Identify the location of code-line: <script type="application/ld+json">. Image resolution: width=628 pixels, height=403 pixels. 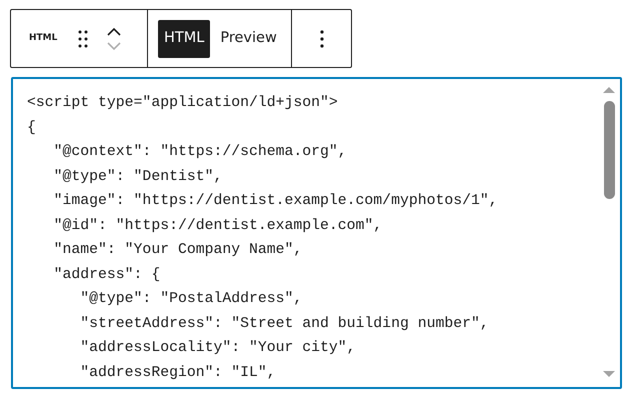
(182, 103).